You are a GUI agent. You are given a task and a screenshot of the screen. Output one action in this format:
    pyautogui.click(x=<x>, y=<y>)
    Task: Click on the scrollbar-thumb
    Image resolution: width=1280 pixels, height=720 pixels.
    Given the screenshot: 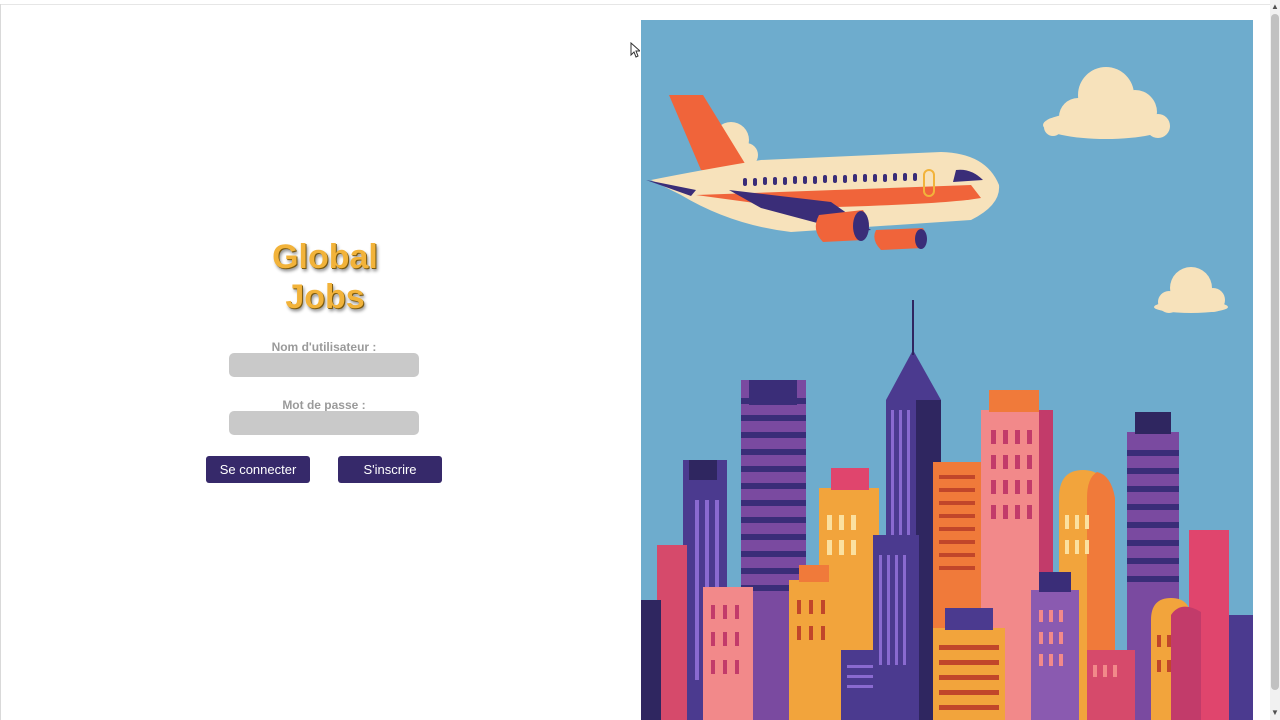 What is the action you would take?
    pyautogui.click(x=1275, y=352)
    